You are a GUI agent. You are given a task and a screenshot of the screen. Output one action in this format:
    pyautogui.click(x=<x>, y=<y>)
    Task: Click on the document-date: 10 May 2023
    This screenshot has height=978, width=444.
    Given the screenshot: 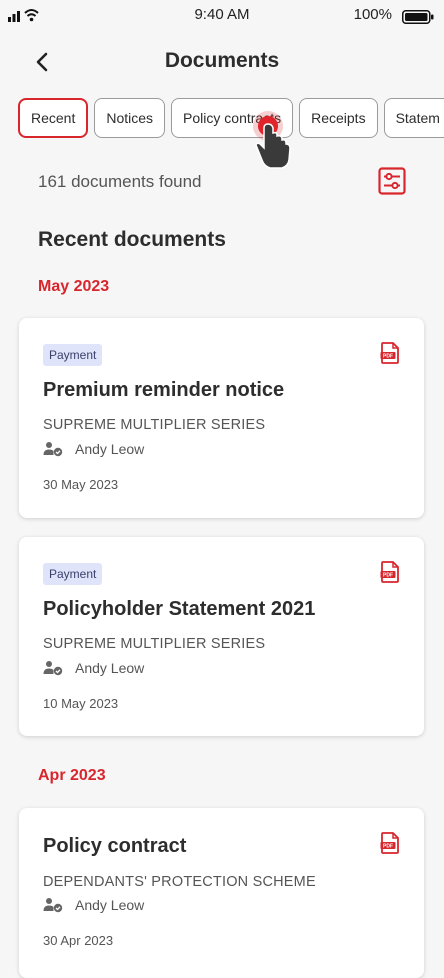 What is the action you would take?
    pyautogui.click(x=81, y=703)
    